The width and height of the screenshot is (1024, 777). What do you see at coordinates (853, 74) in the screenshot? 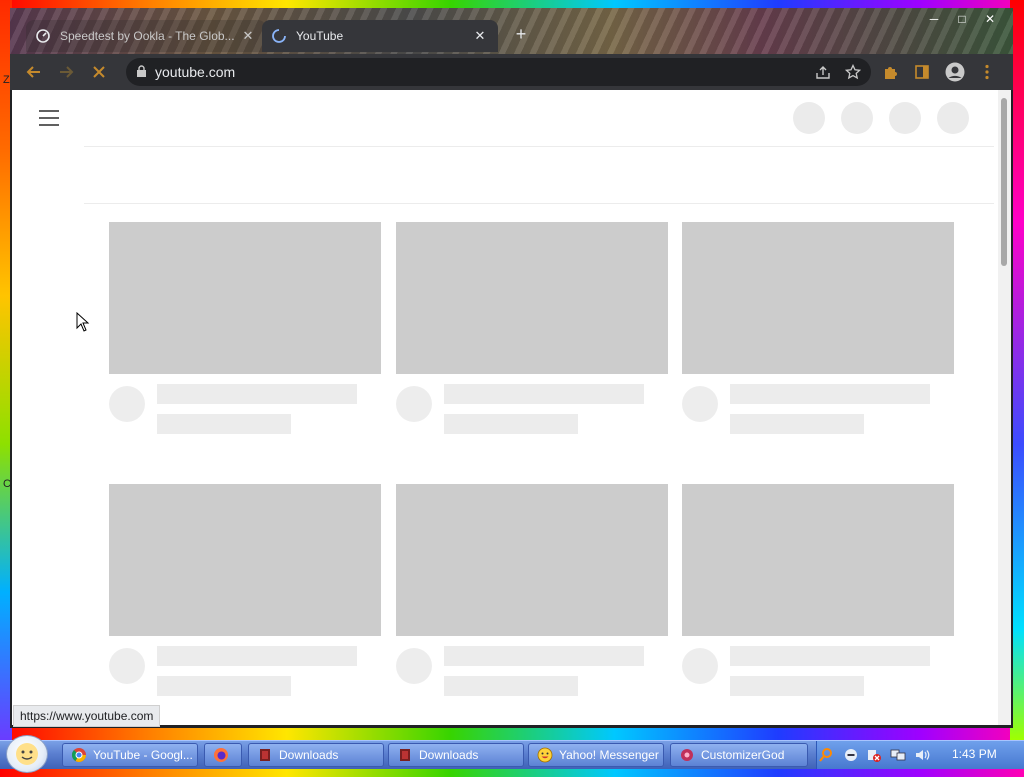
I see `bookmark-star-icon` at bounding box center [853, 74].